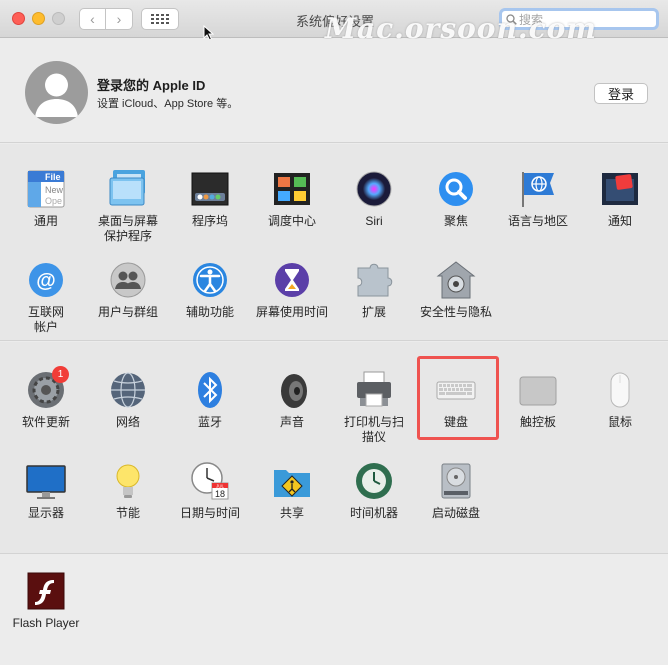  I want to click on startup-disk-icon, so click(456, 481).